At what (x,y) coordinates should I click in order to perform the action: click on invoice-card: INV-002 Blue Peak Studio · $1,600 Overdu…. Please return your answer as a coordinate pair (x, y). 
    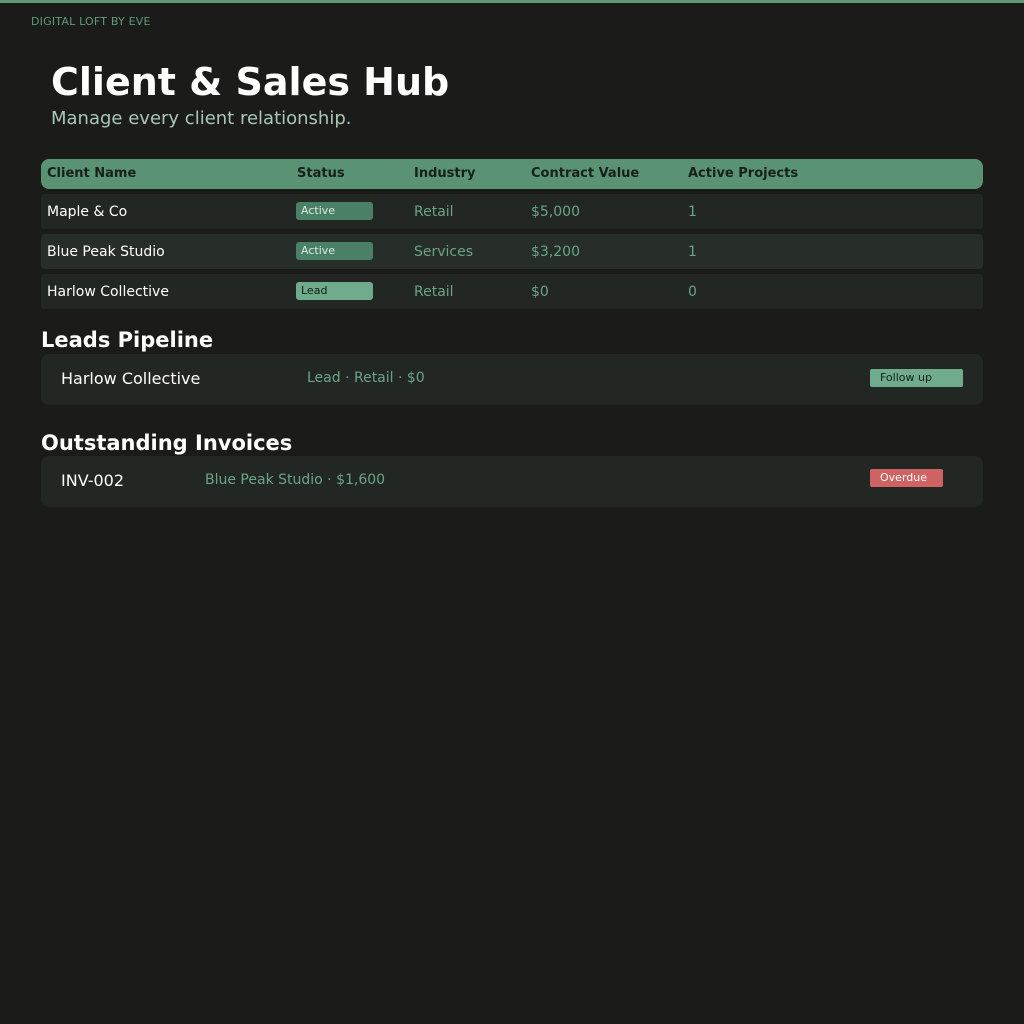
    Looking at the image, I should click on (512, 481).